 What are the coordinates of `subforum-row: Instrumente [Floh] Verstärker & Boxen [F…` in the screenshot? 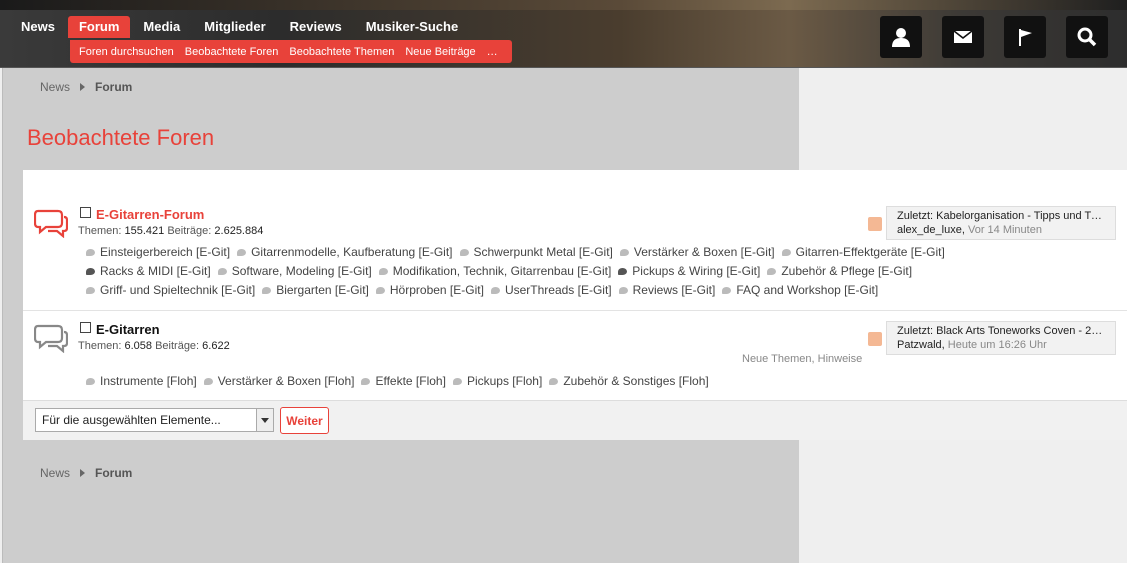 It's located at (401, 381).